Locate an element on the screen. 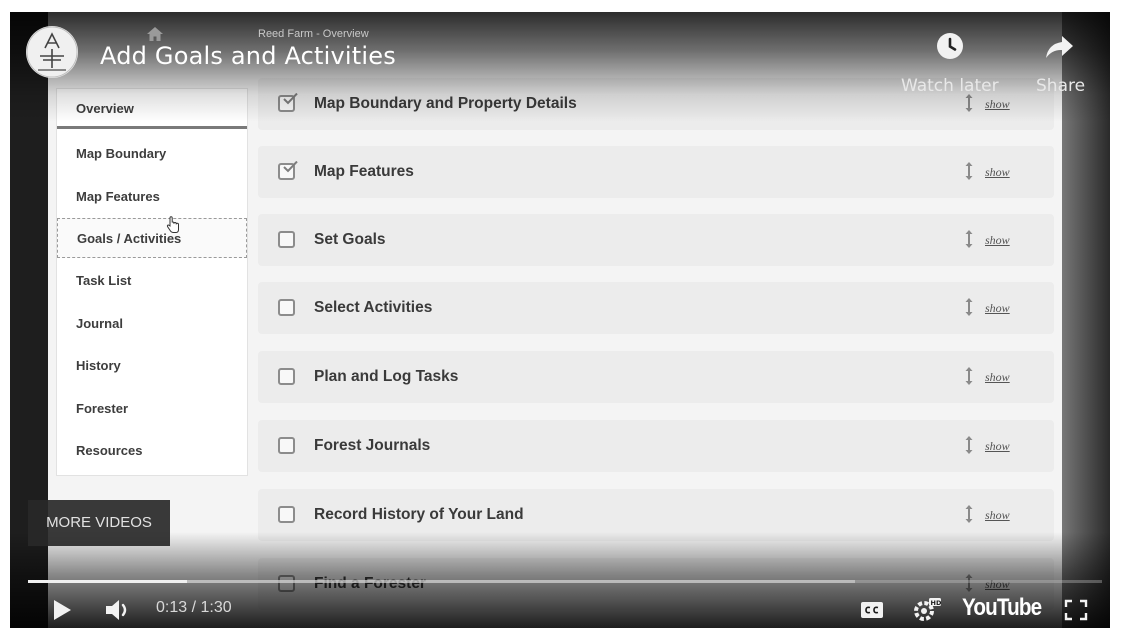 Image resolution: width=1123 pixels, height=628 pixels. channel-logo-icon is located at coordinates (52, 52).